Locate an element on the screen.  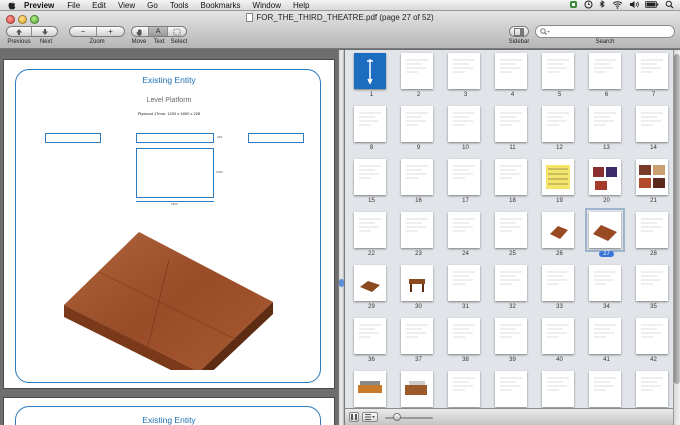
sidebar-actions-button is located at coordinates (370, 417).